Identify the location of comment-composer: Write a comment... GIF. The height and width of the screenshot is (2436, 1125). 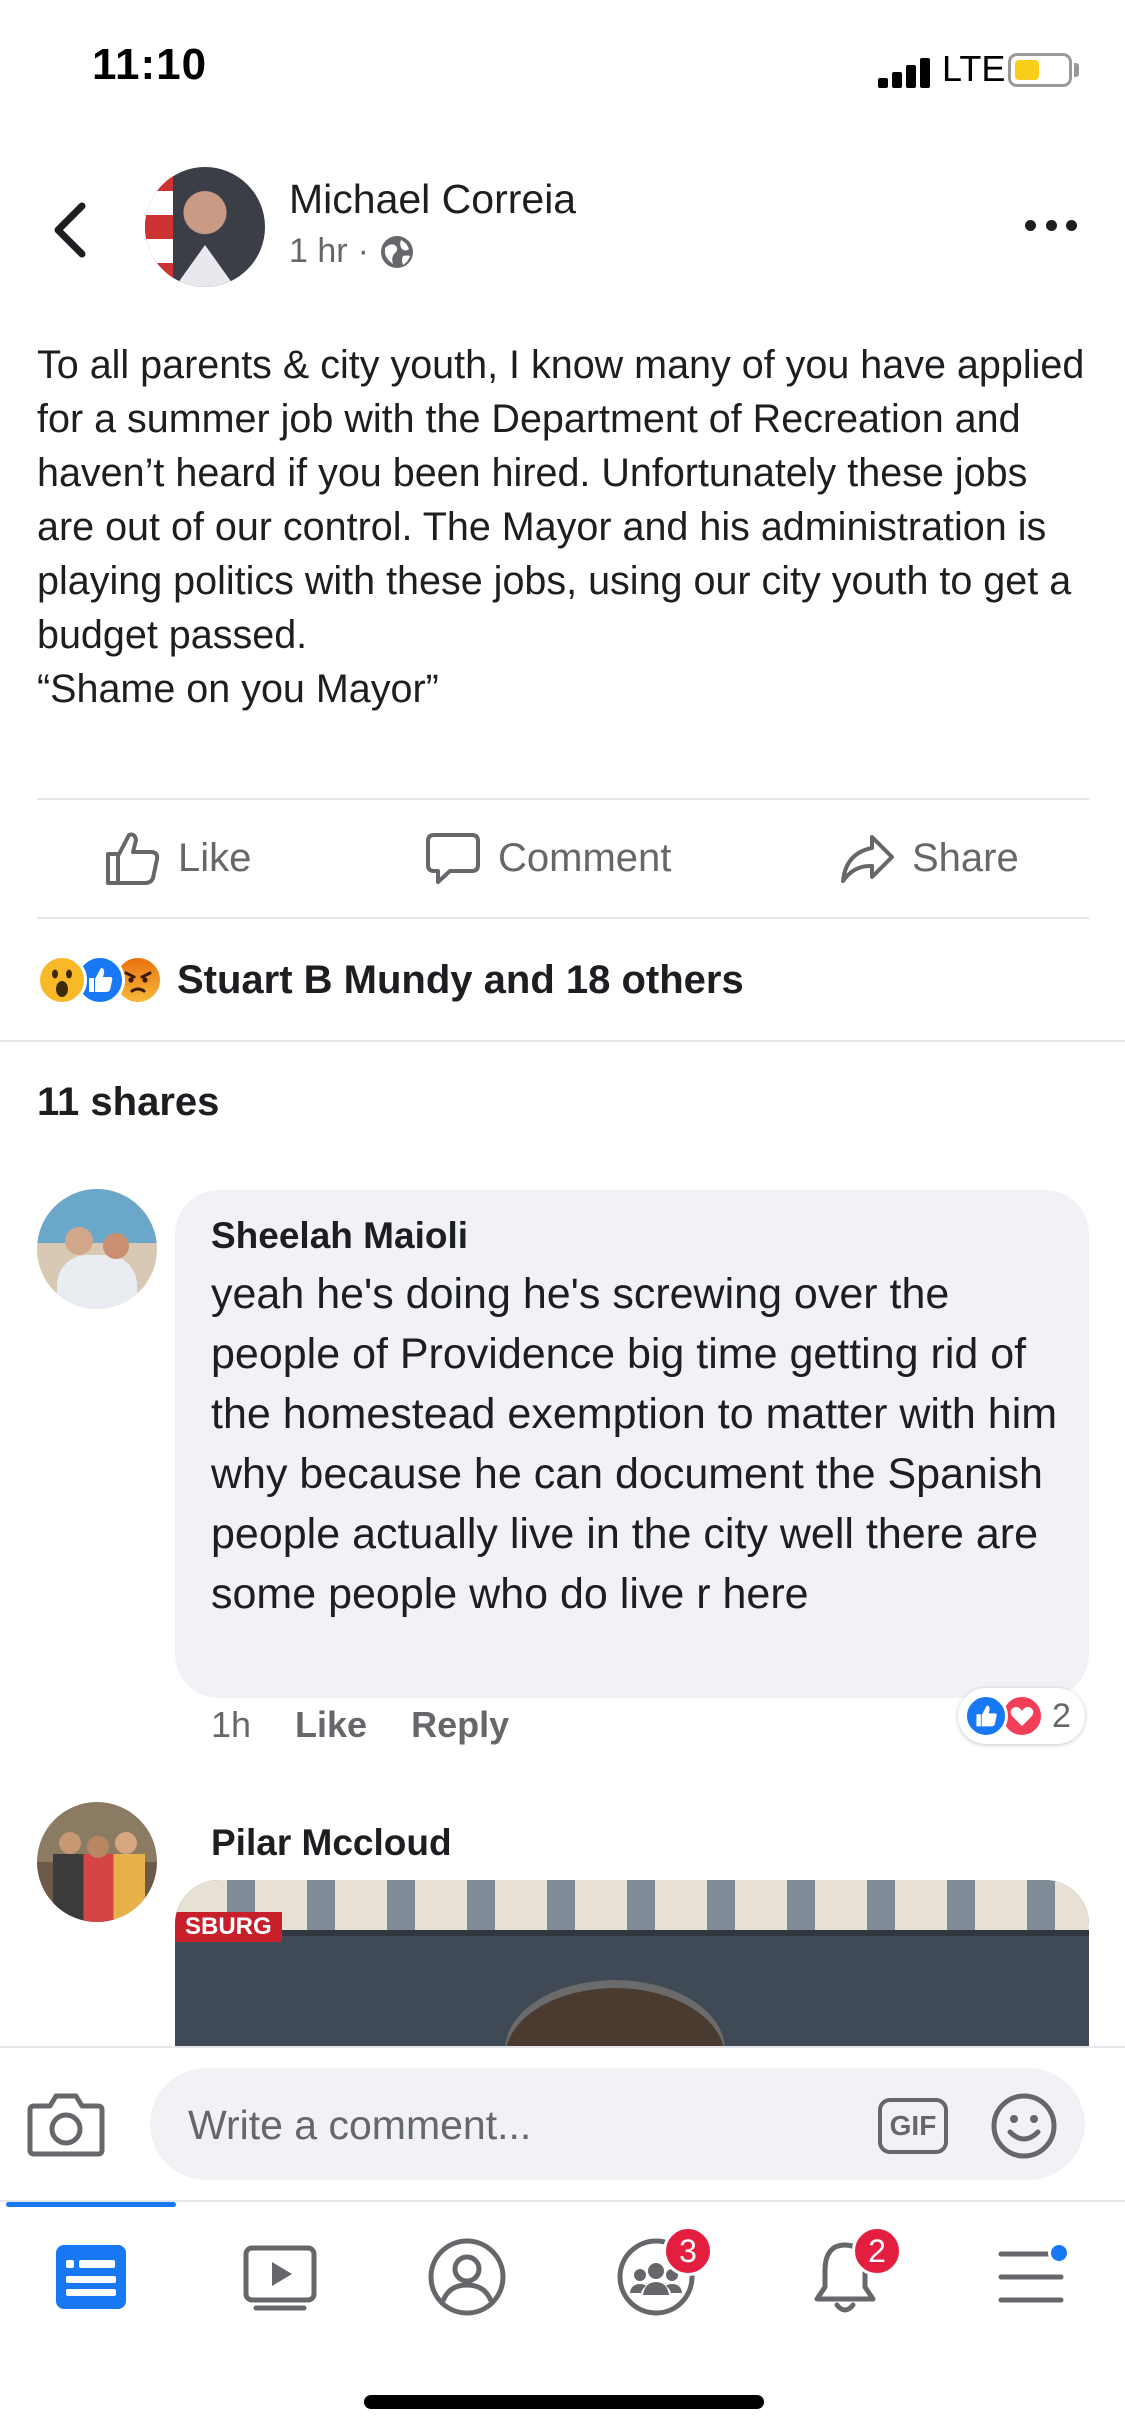
(562, 2122).